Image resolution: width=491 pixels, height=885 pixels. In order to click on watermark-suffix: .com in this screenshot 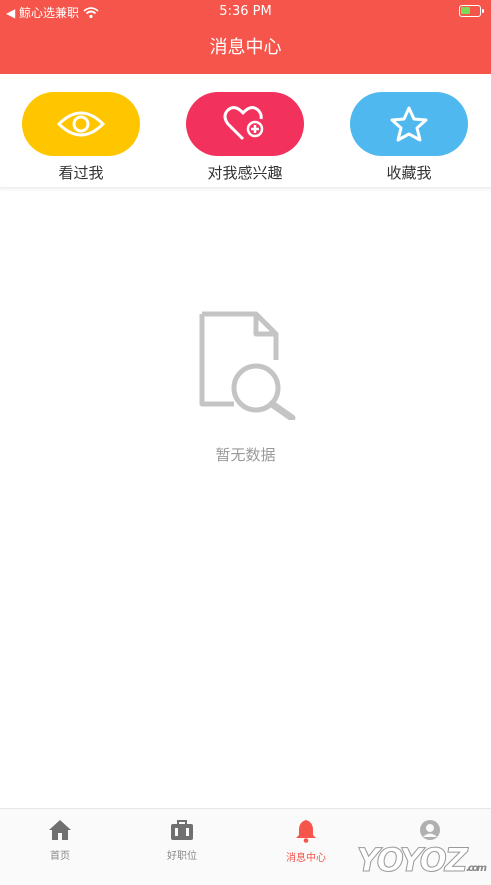, I will do `click(476, 868)`.